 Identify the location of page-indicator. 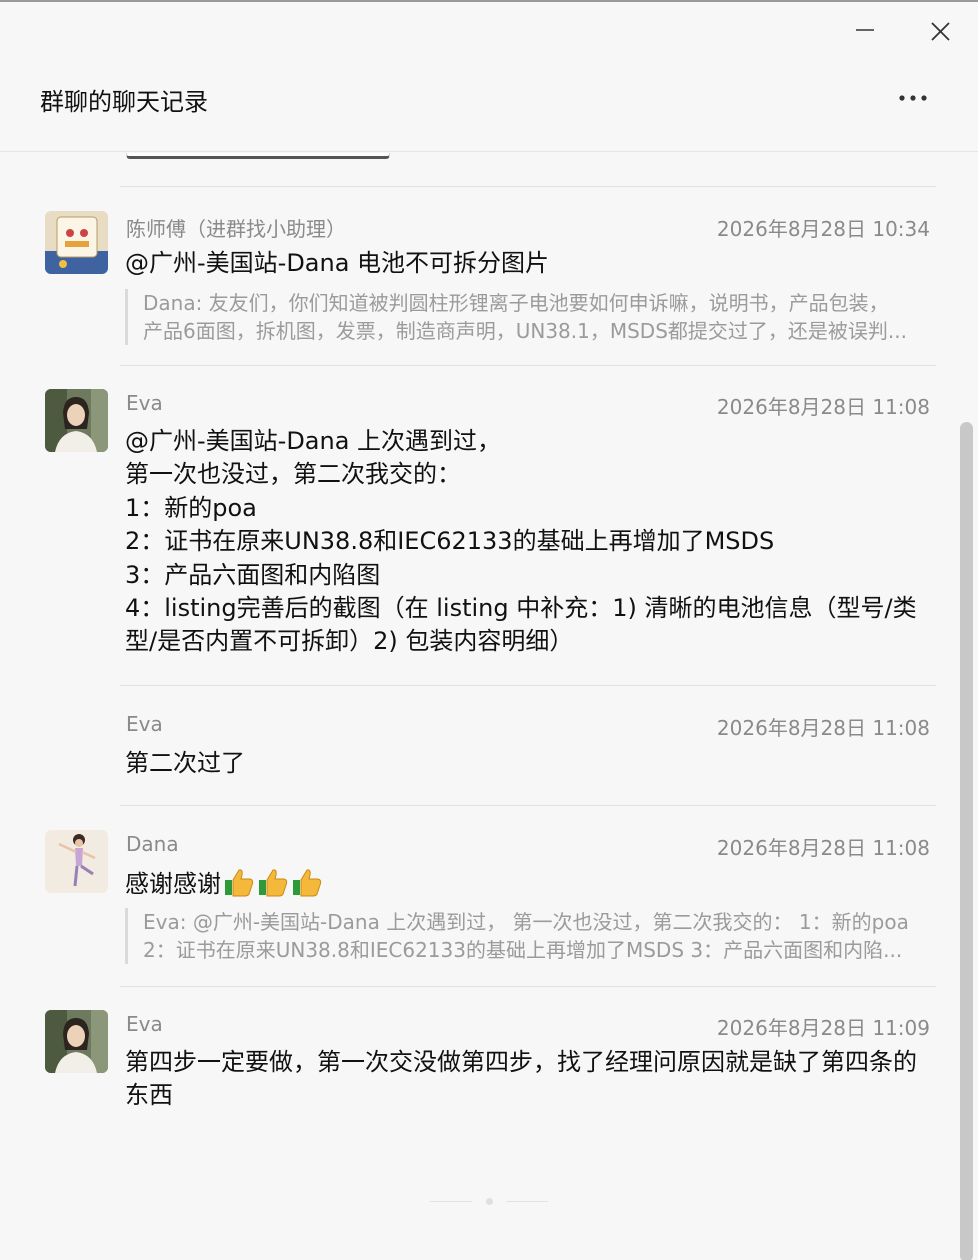
(490, 1202).